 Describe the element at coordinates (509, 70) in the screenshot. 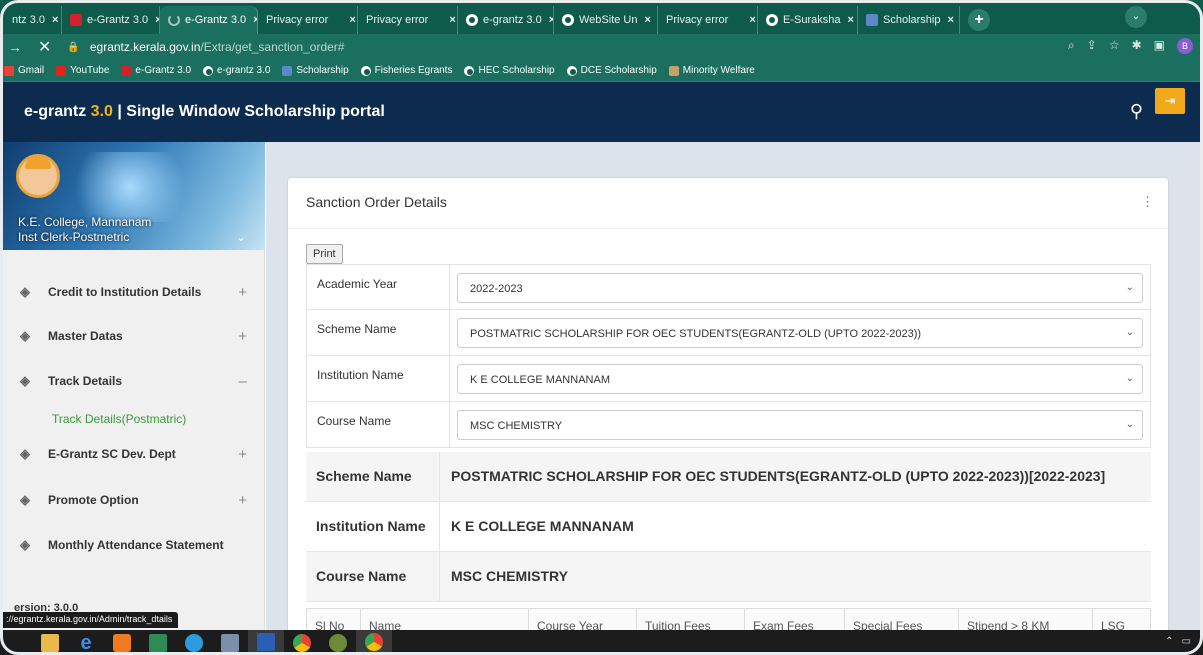

I see `bookmark-hec: HEC Scholarship` at that location.